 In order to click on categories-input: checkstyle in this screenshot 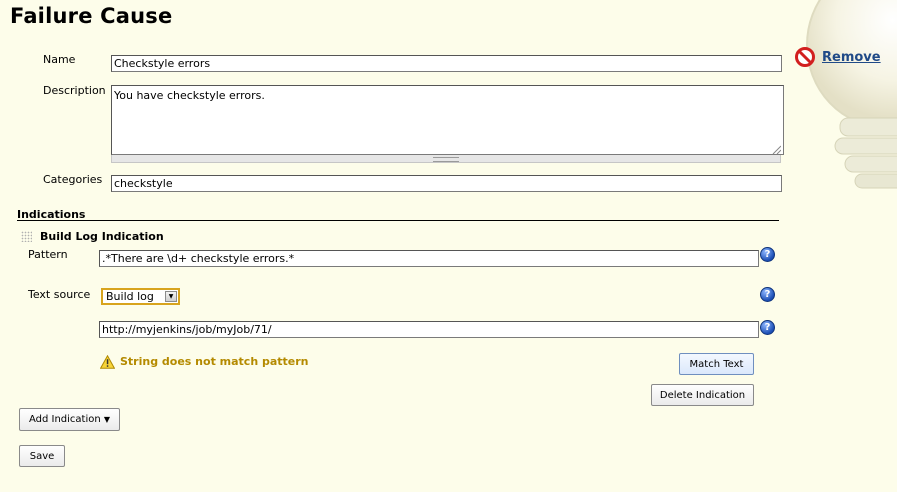, I will do `click(446, 183)`.